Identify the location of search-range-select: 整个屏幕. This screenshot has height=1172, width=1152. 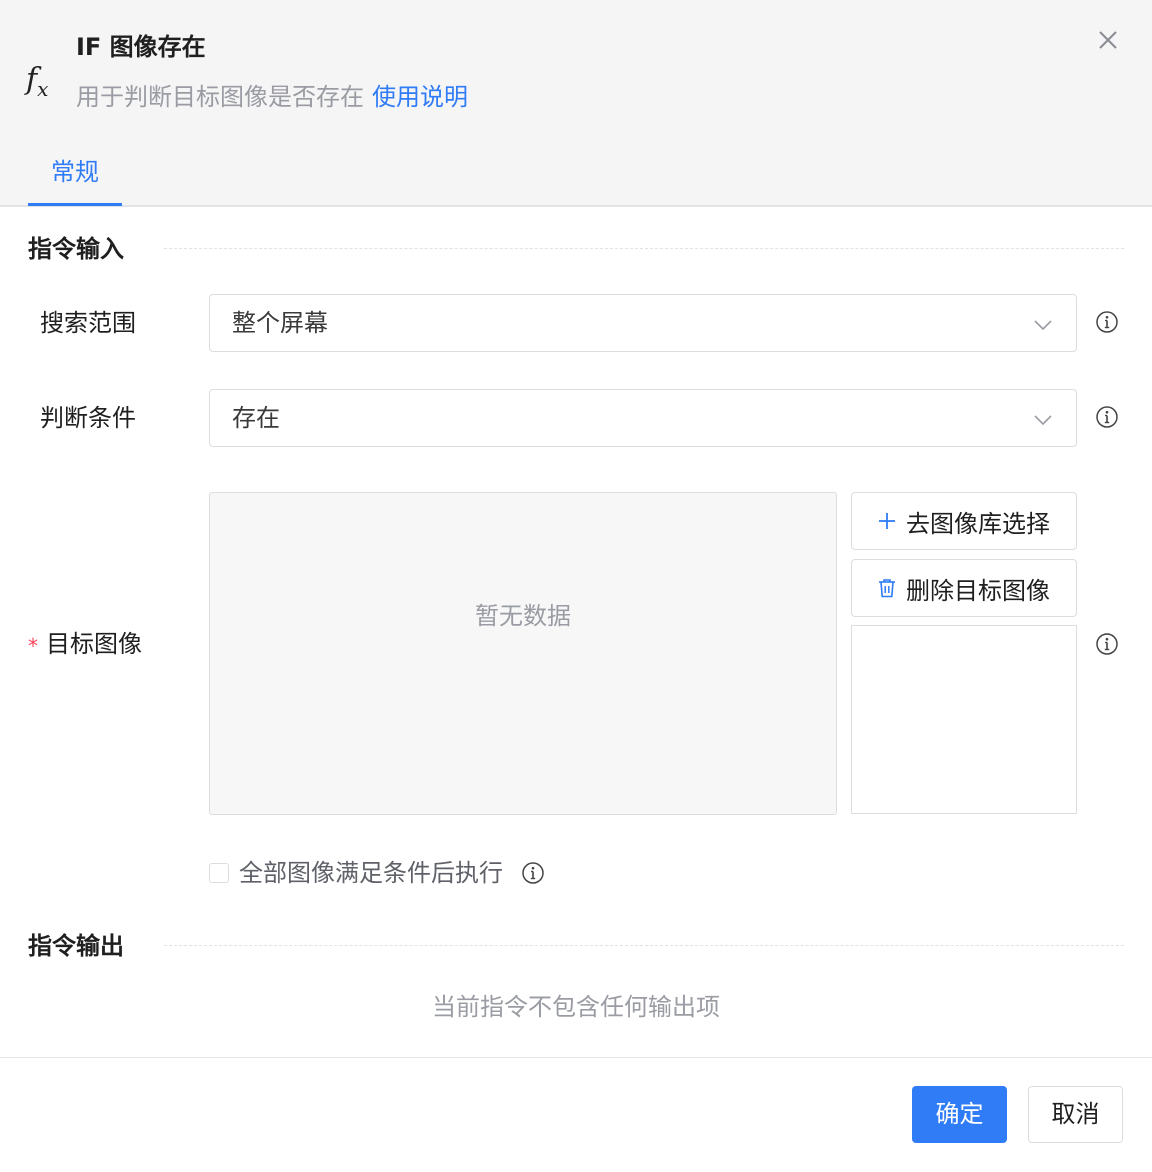
(643, 323).